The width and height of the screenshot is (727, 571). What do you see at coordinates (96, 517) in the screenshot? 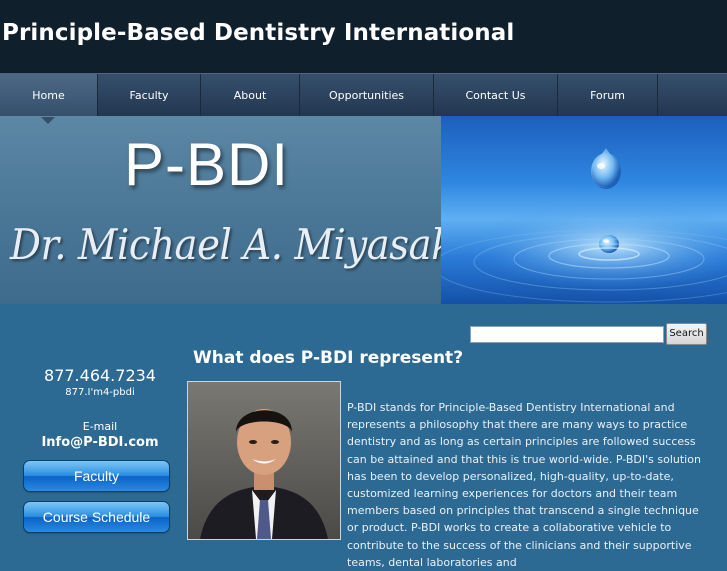
I see `course-schedule-button: Course Schedule` at bounding box center [96, 517].